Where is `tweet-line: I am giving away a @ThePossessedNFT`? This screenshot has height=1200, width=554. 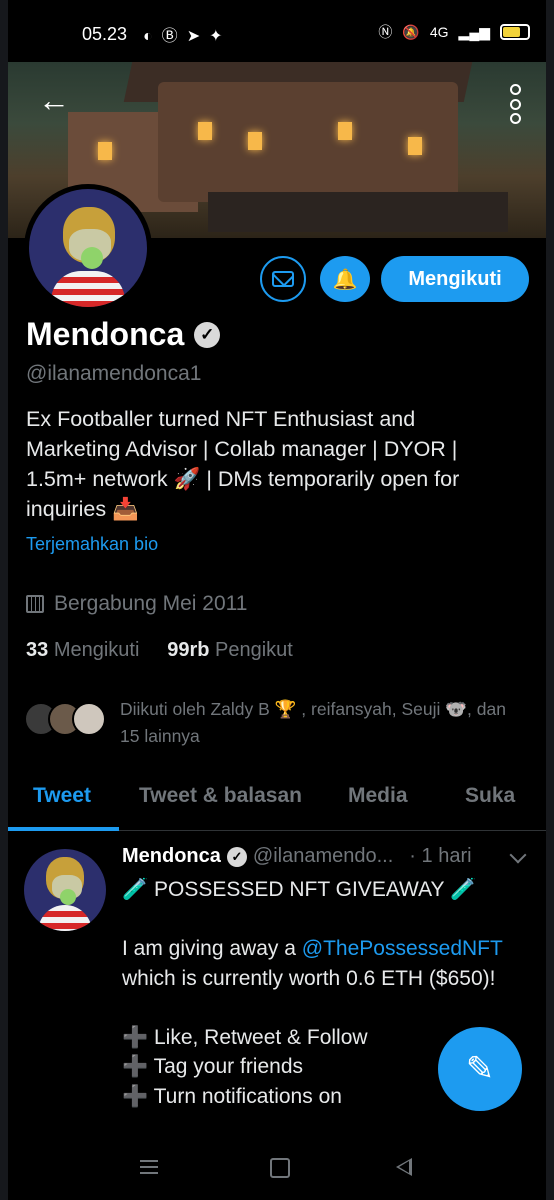
tweet-line: I am giving away a @ThePossessedNFT is located at coordinates (312, 948).